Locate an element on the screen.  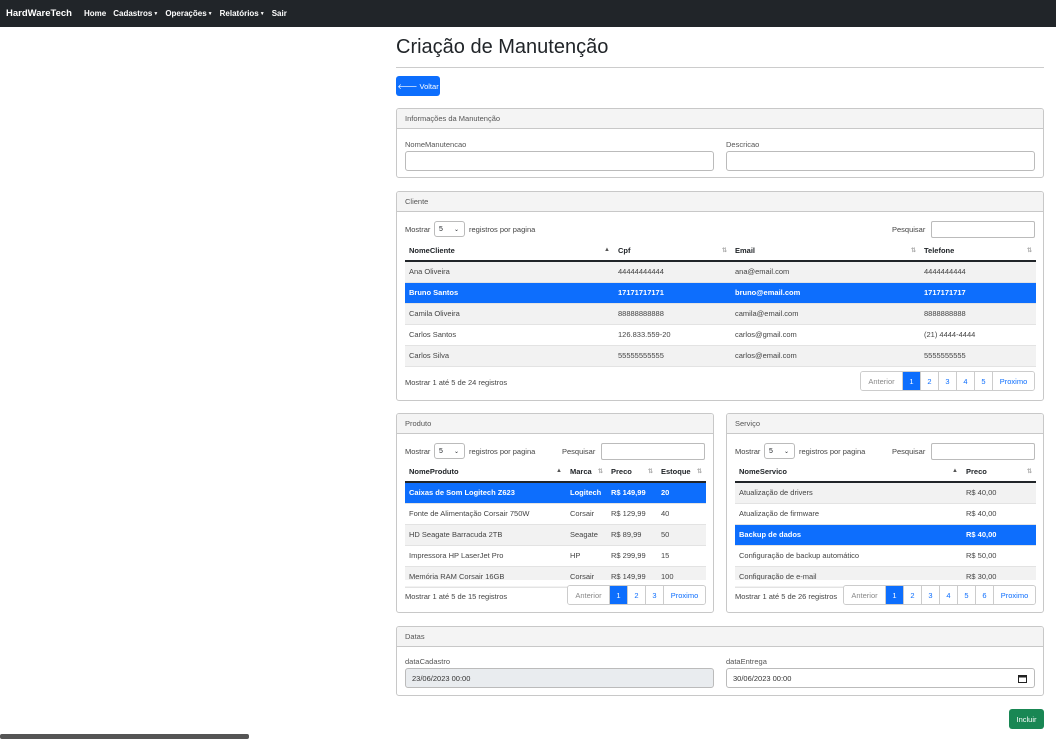
column-label: Cpf is located at coordinates (624, 250).